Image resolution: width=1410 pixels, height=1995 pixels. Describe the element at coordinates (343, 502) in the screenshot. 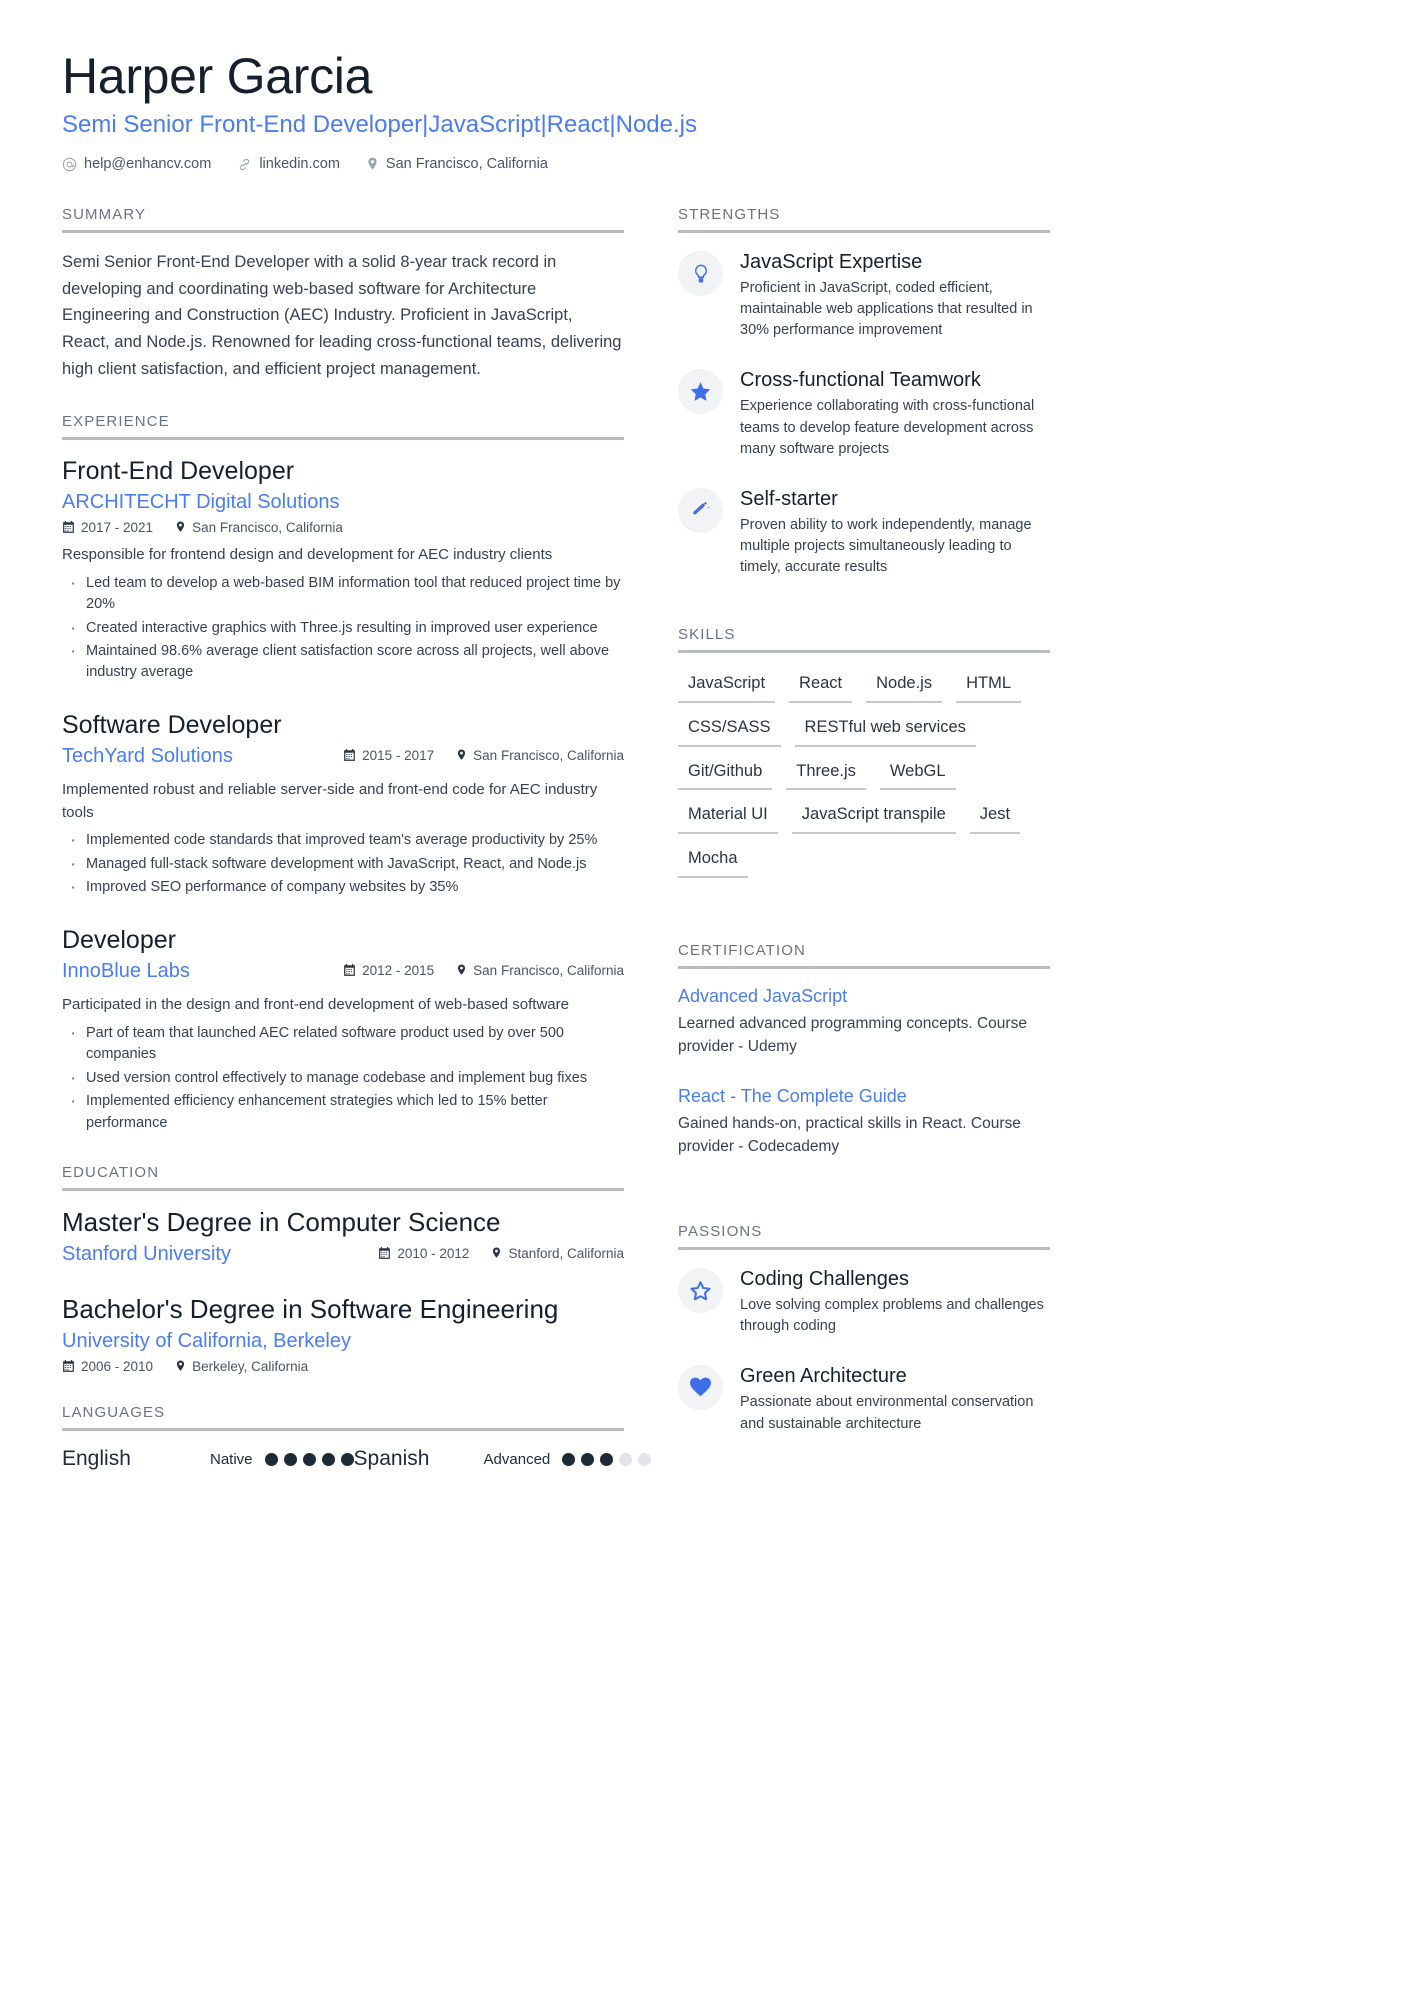

I see `experience-company: ARCHITECHT Digital Solutions` at that location.